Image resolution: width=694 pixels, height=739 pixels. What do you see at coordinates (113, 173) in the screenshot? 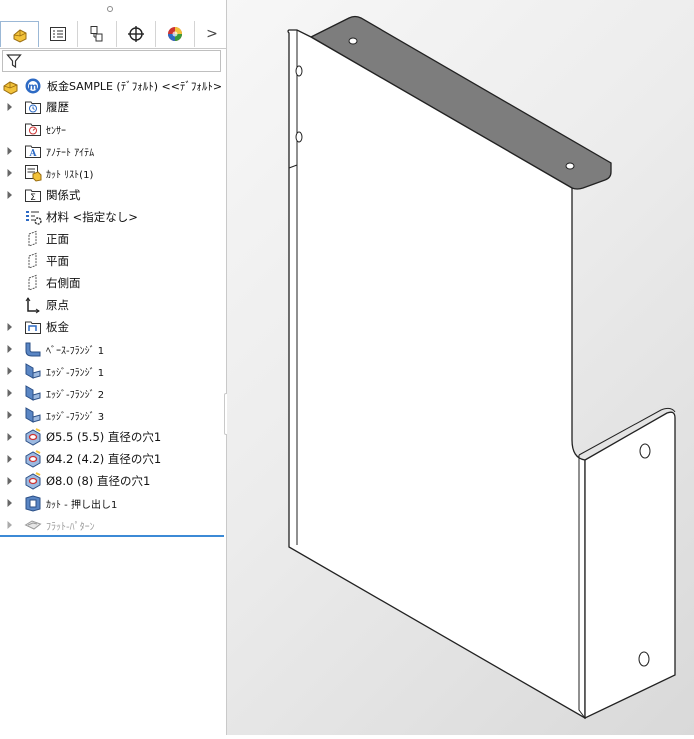
I see `tree-item-cutlist: ｶｯﾄ ﾘｽﾄ(1)` at bounding box center [113, 173].